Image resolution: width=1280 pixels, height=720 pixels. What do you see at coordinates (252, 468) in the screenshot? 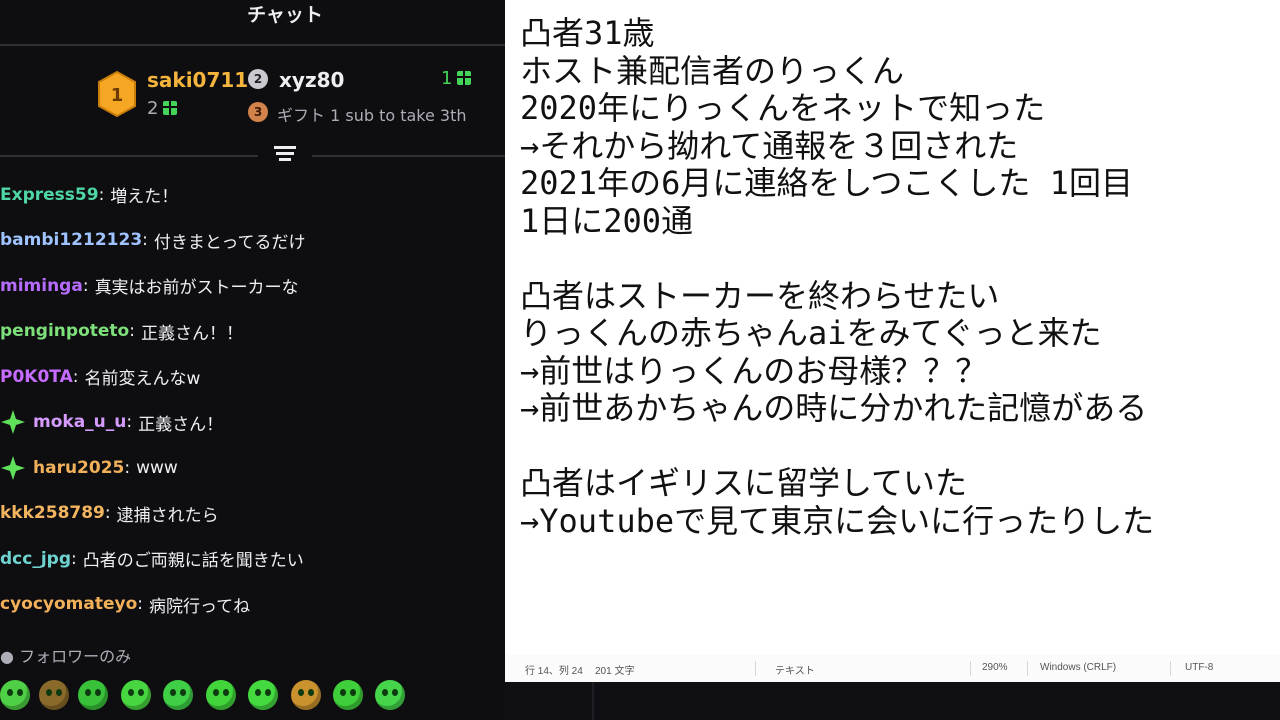
I see `chat-message: haru2025: www` at bounding box center [252, 468].